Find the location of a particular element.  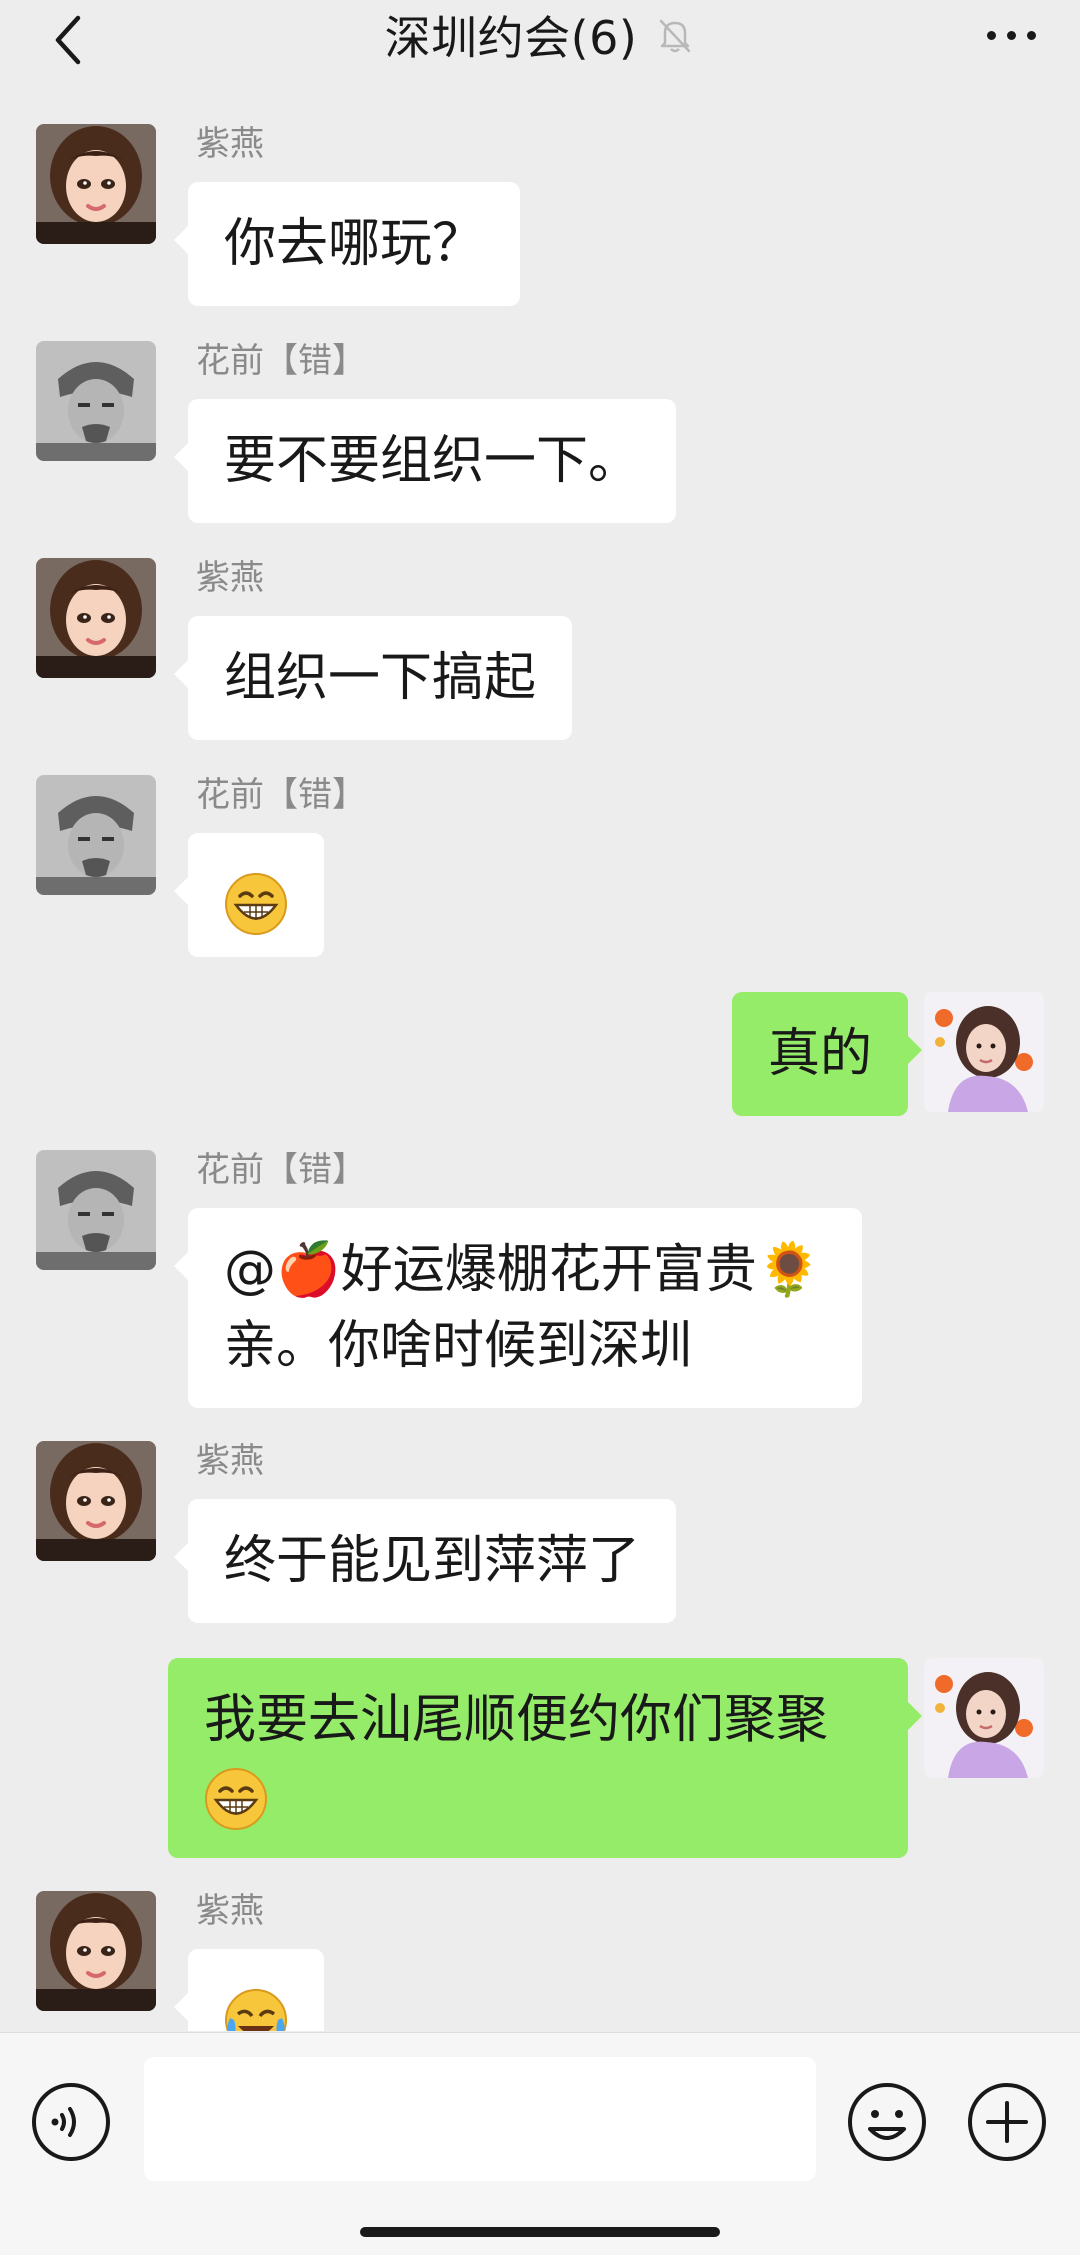

message-bubble: 我要去汕尾顺便约你们聚聚 is located at coordinates (545, 1758).